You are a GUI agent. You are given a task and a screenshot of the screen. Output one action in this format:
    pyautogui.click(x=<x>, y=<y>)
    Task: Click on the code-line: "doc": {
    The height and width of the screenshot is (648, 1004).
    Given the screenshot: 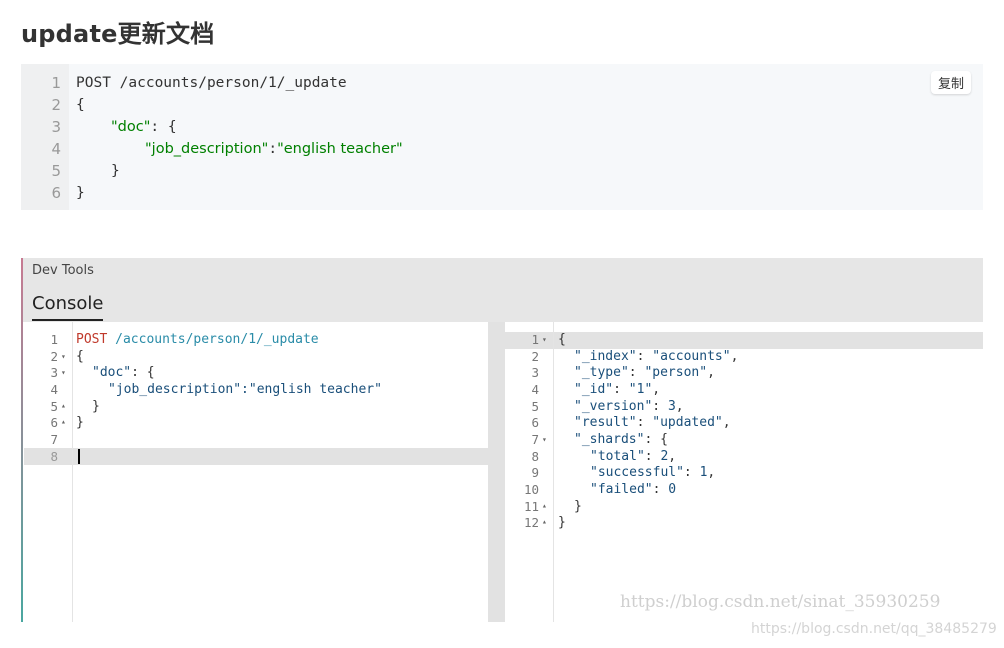 What is the action you would take?
    pyautogui.click(x=144, y=127)
    